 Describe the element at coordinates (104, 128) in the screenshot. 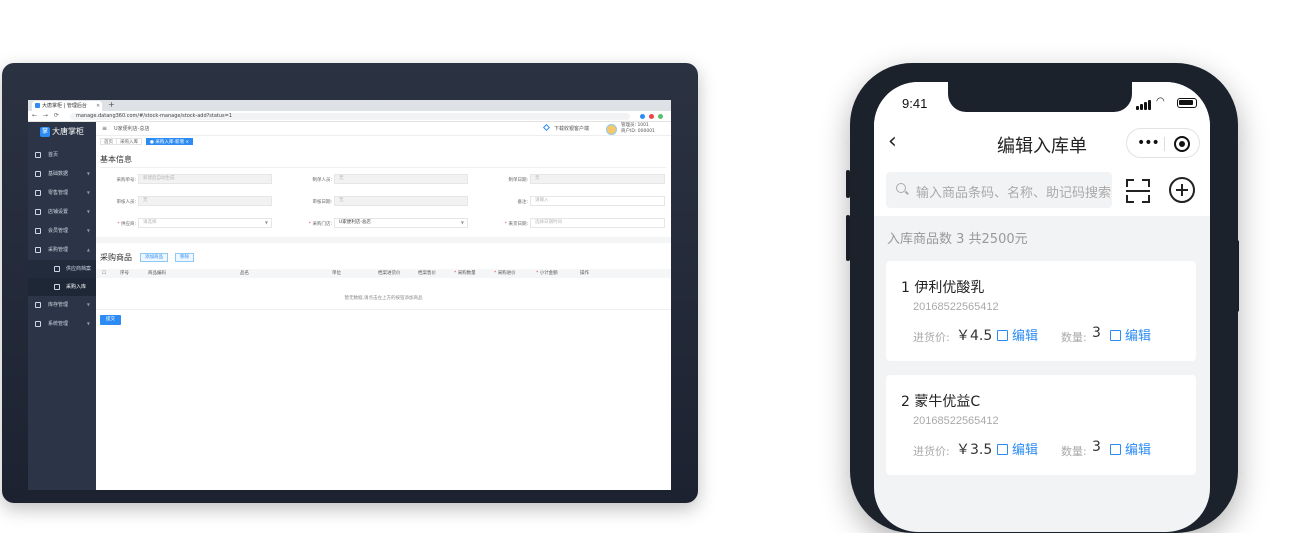

I see `menu-toggle-icon: ≡` at that location.